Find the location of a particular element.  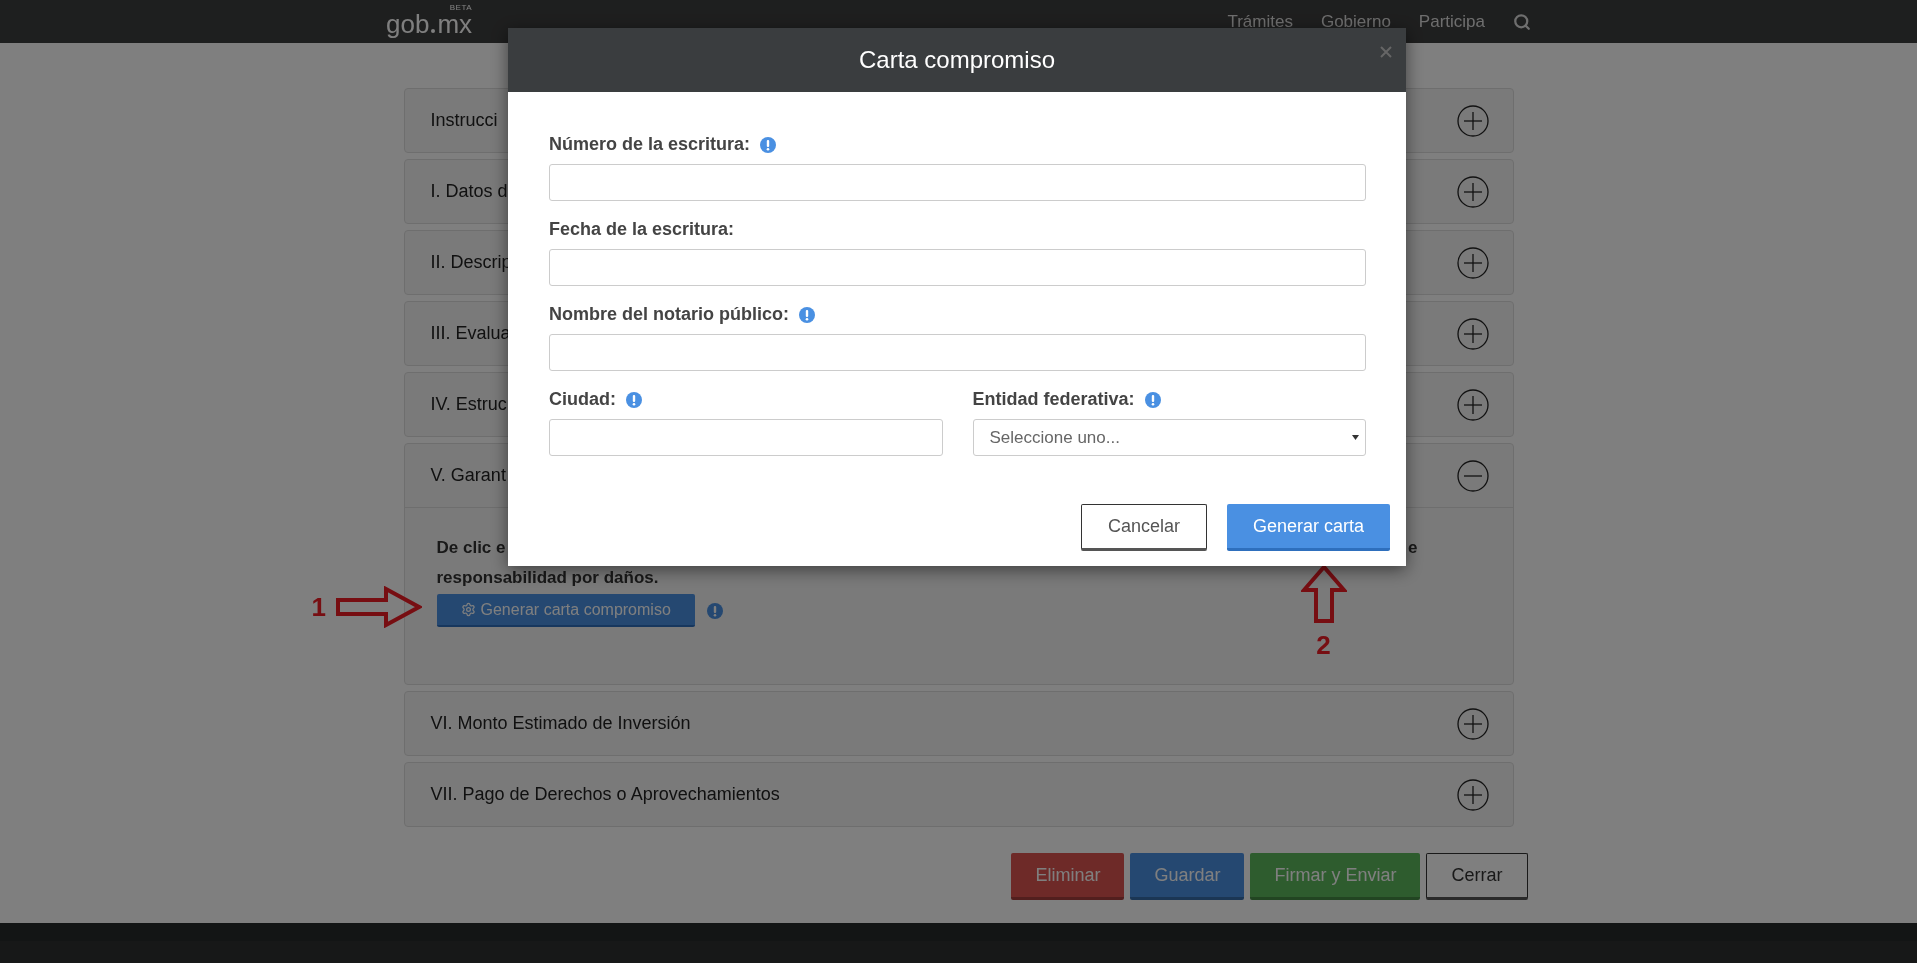

modal-button: Generar carta is located at coordinates (1308, 527).